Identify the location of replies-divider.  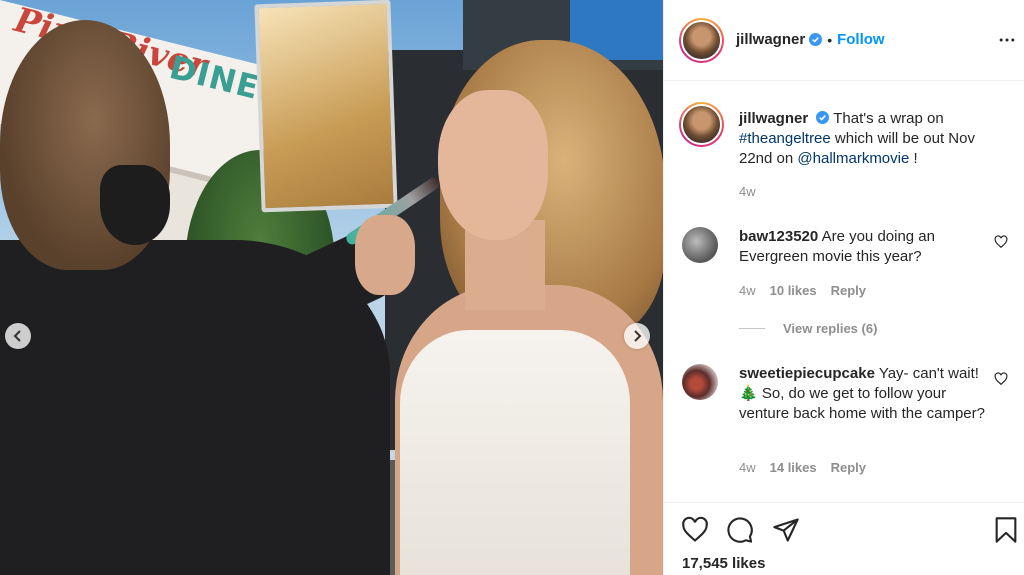
(752, 328).